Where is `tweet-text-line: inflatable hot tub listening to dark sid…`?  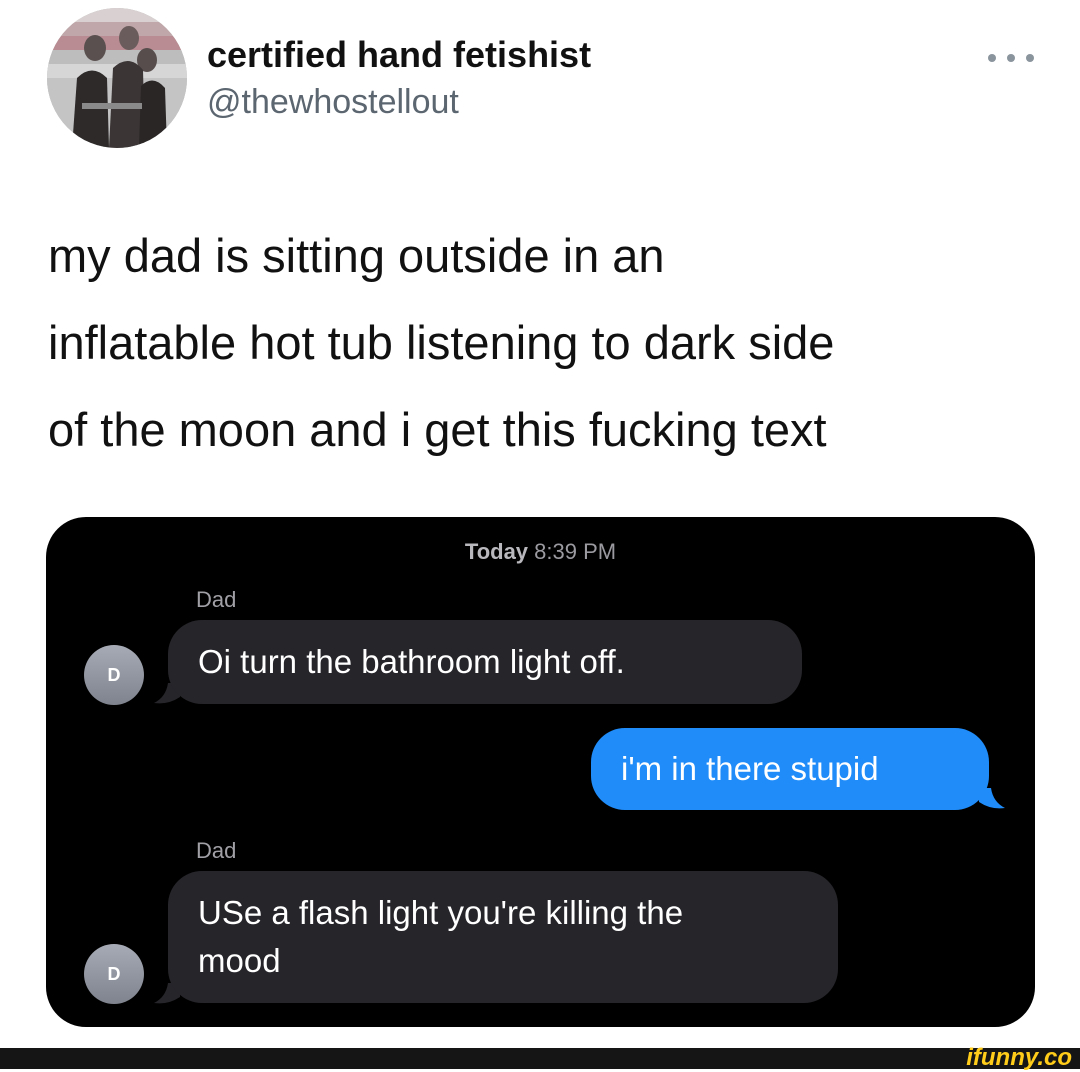 tweet-text-line: inflatable hot tub listening to dark sid… is located at coordinates (441, 342).